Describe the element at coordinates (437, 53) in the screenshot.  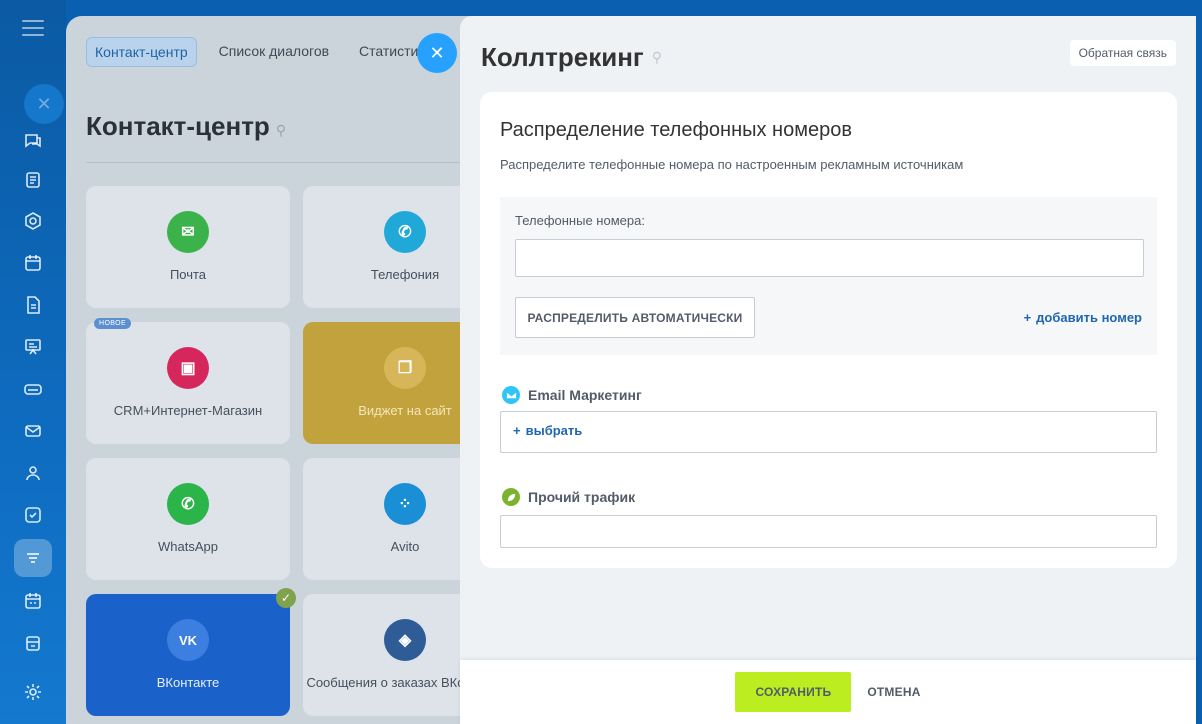
I see `close-button: ✕` at that location.